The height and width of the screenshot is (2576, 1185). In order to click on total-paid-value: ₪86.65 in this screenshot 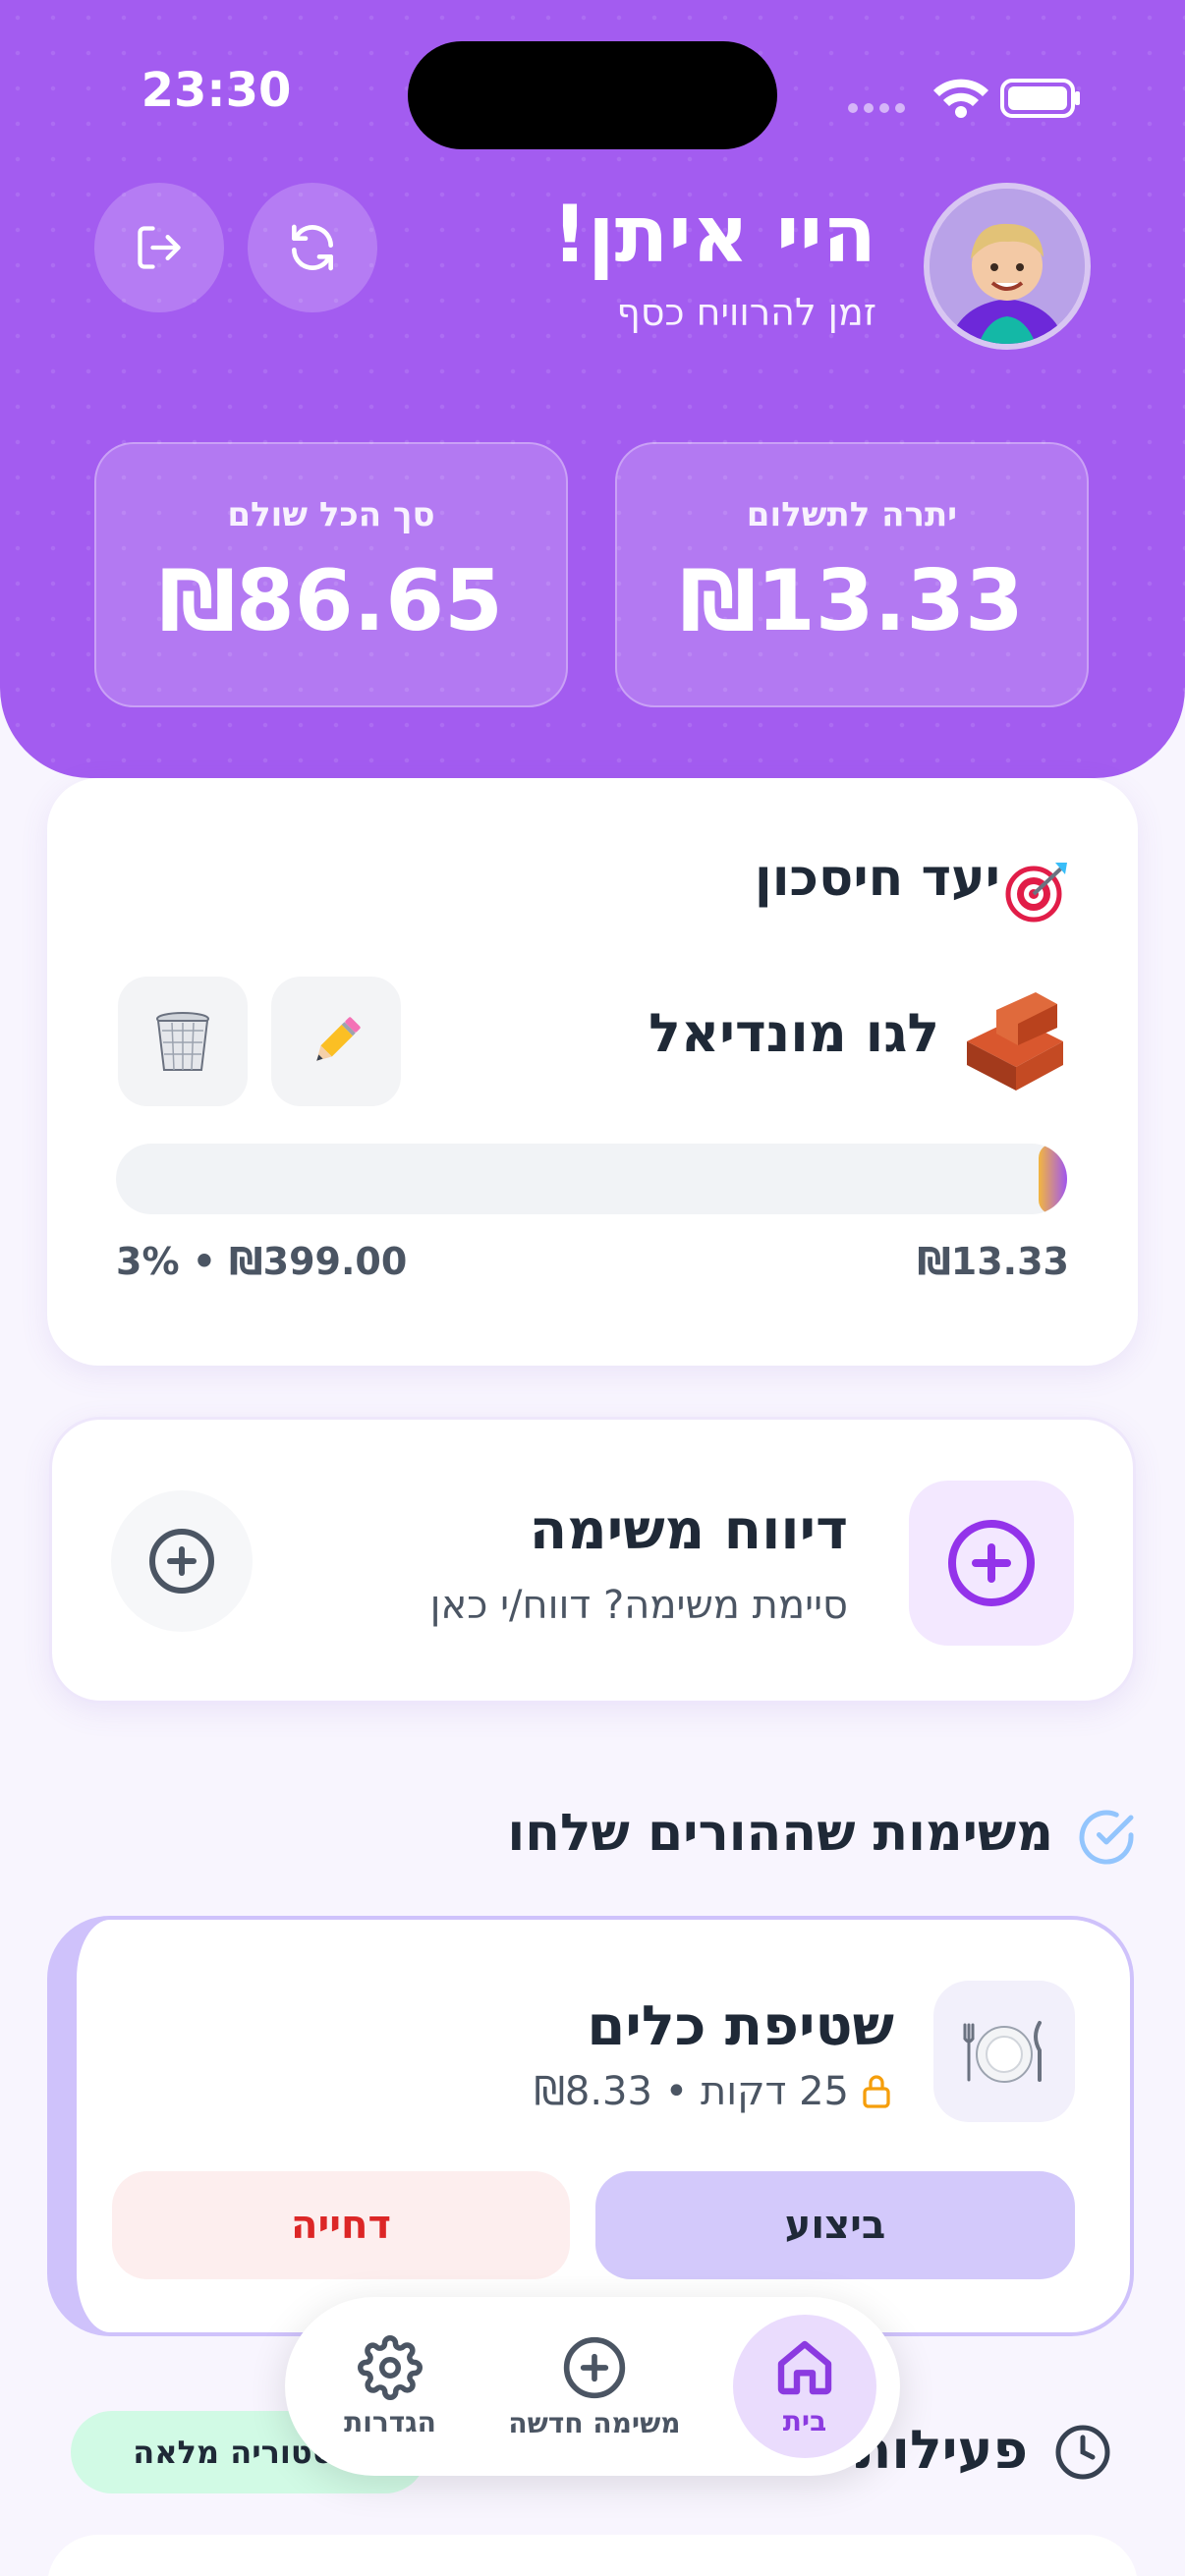, I will do `click(331, 601)`.